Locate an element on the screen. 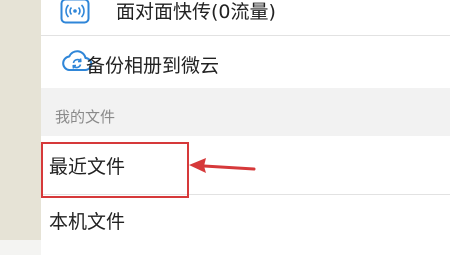 The width and height of the screenshot is (450, 255). menu-item-label: 面对面快传(0流量) is located at coordinates (196, 12).